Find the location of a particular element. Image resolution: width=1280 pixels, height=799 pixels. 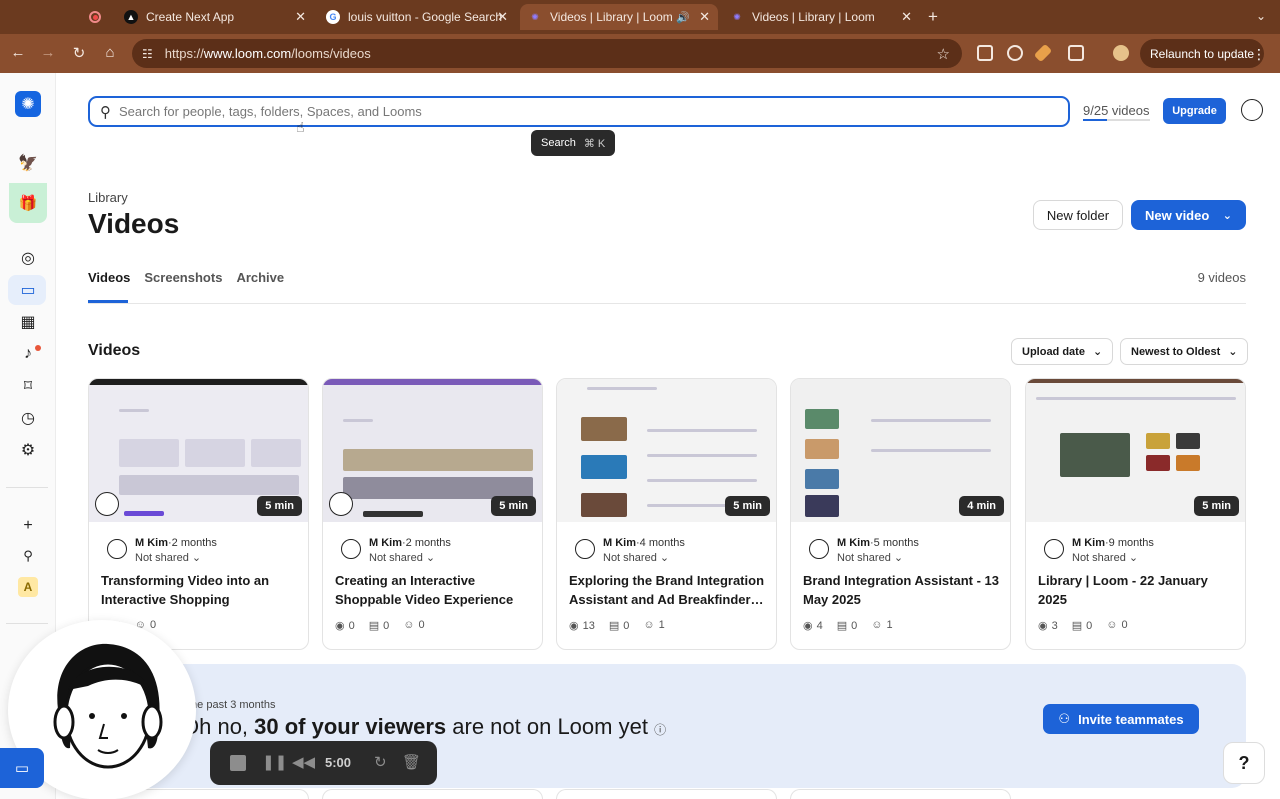

bookmark-icon: ⌑ is located at coordinates (28, 386).